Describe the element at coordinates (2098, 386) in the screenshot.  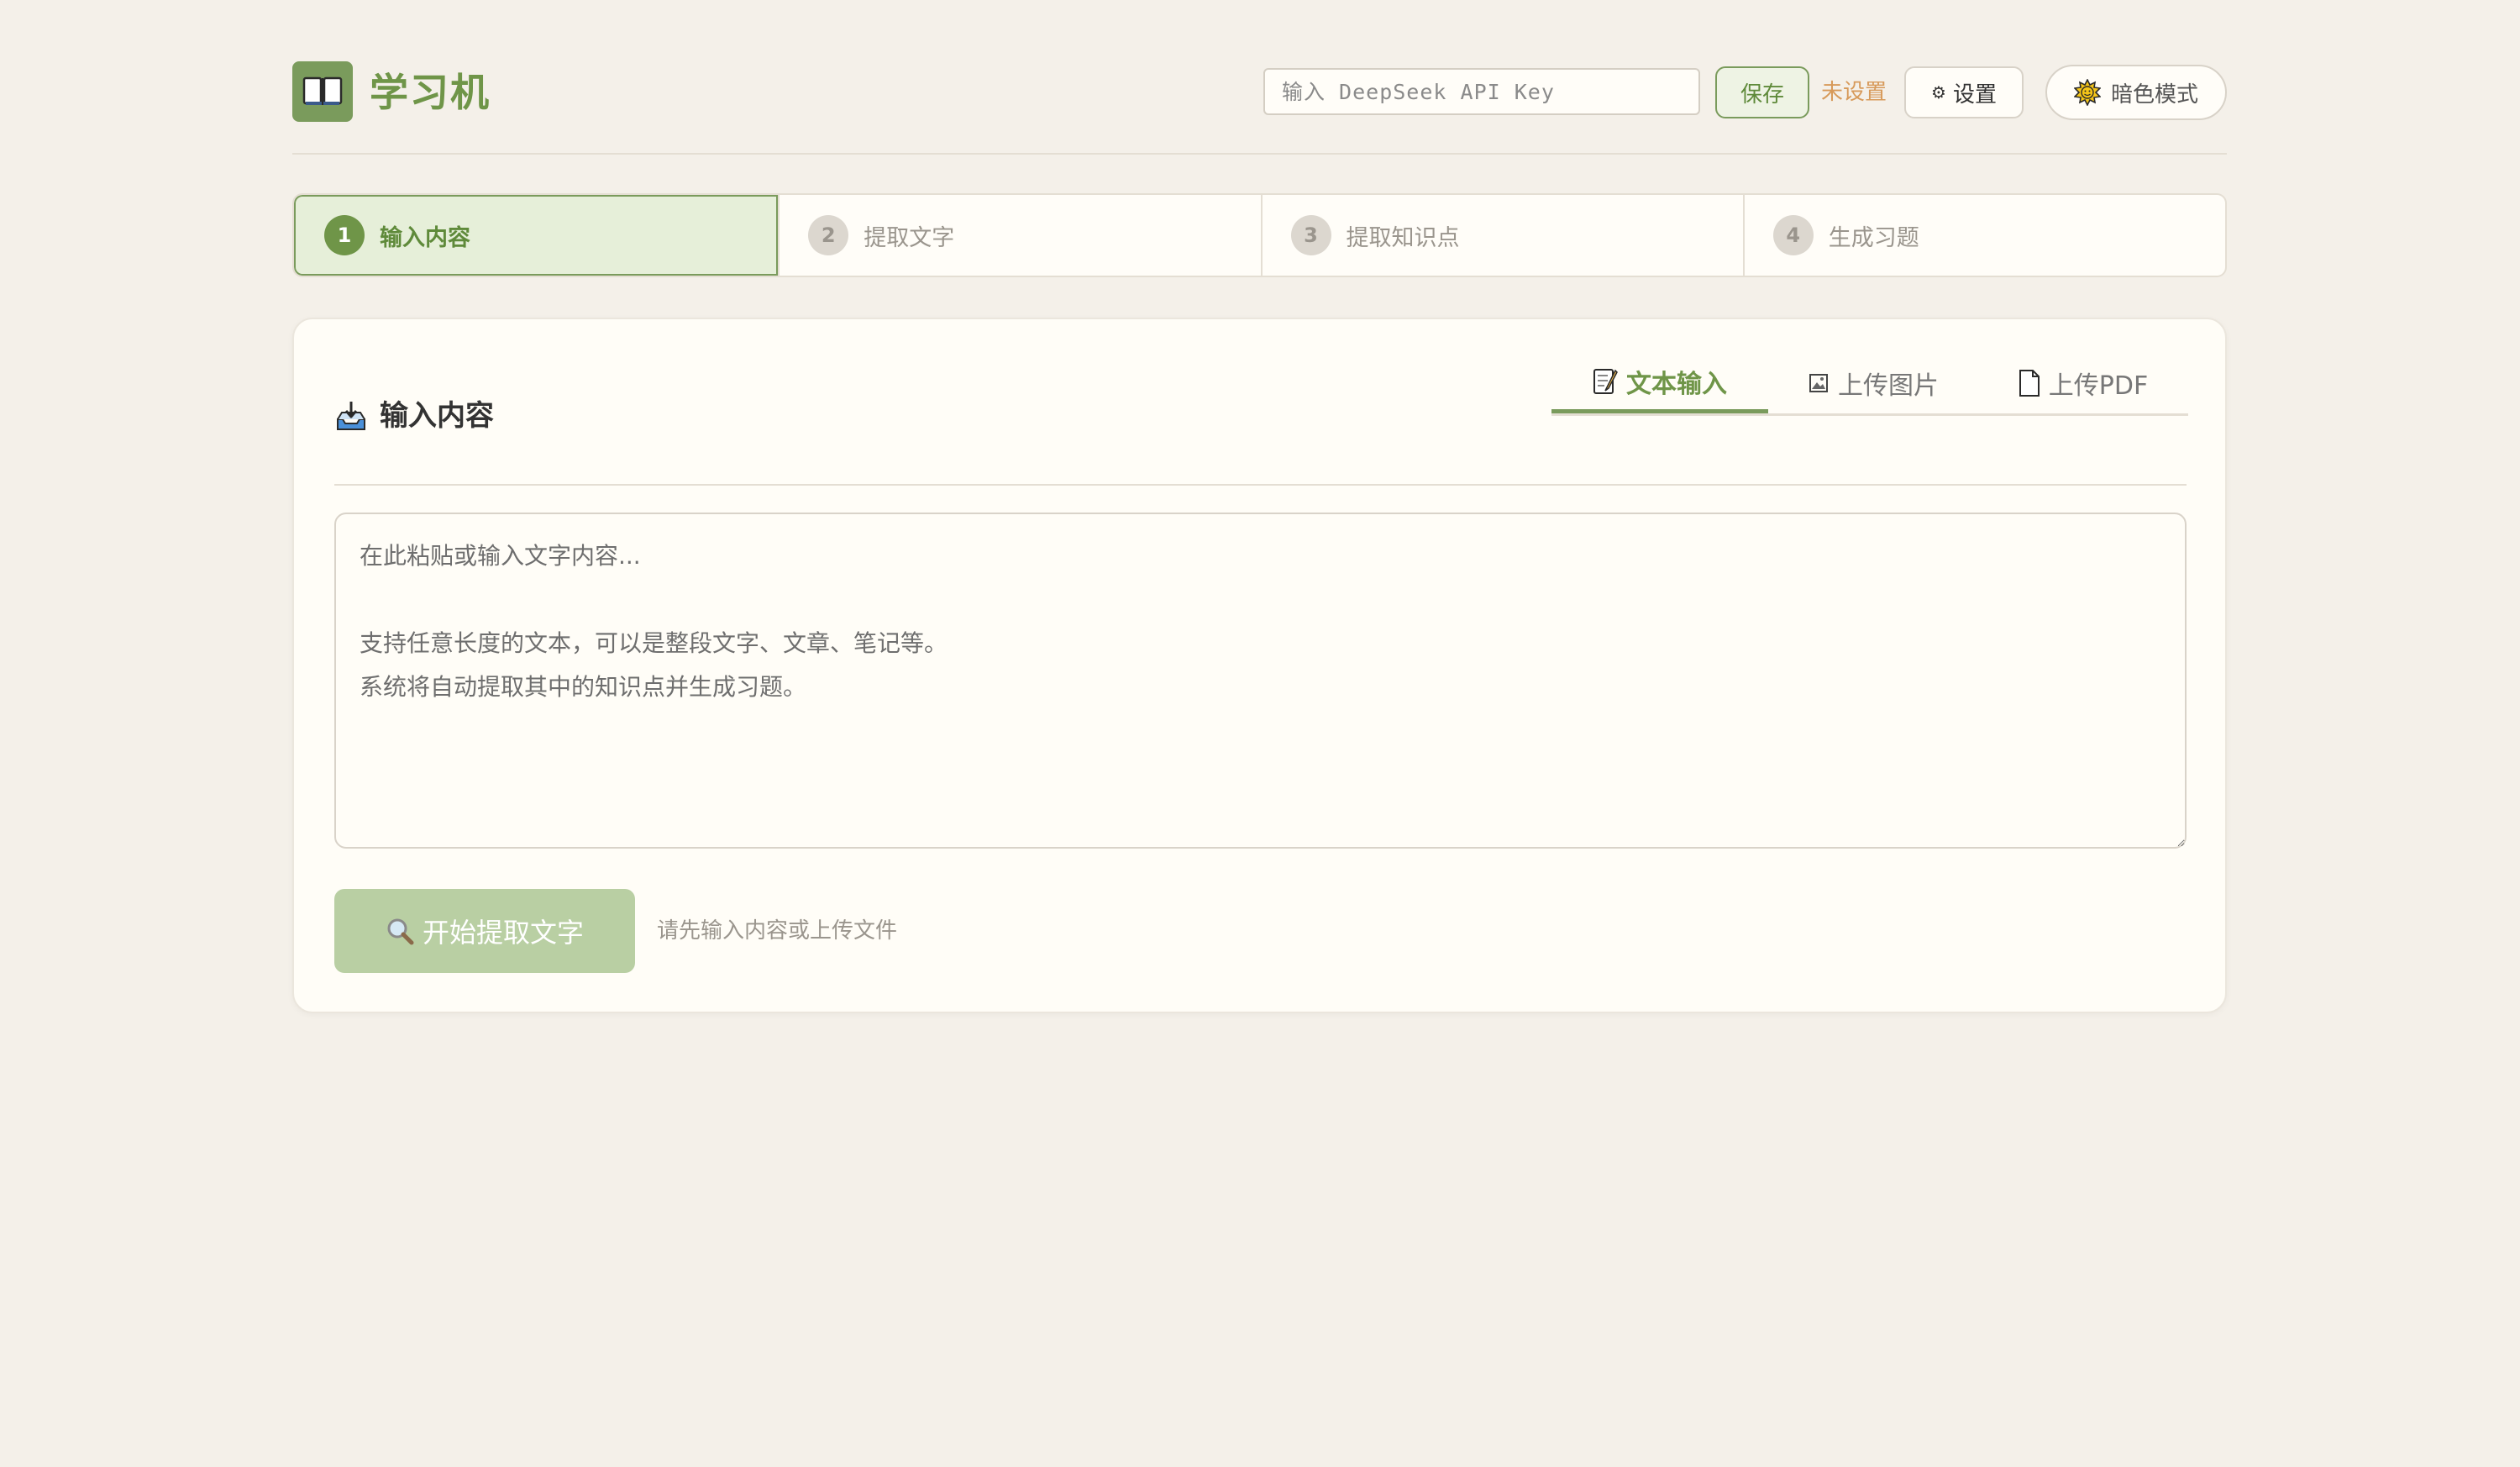
I see `tab-label: 上传PDF` at that location.